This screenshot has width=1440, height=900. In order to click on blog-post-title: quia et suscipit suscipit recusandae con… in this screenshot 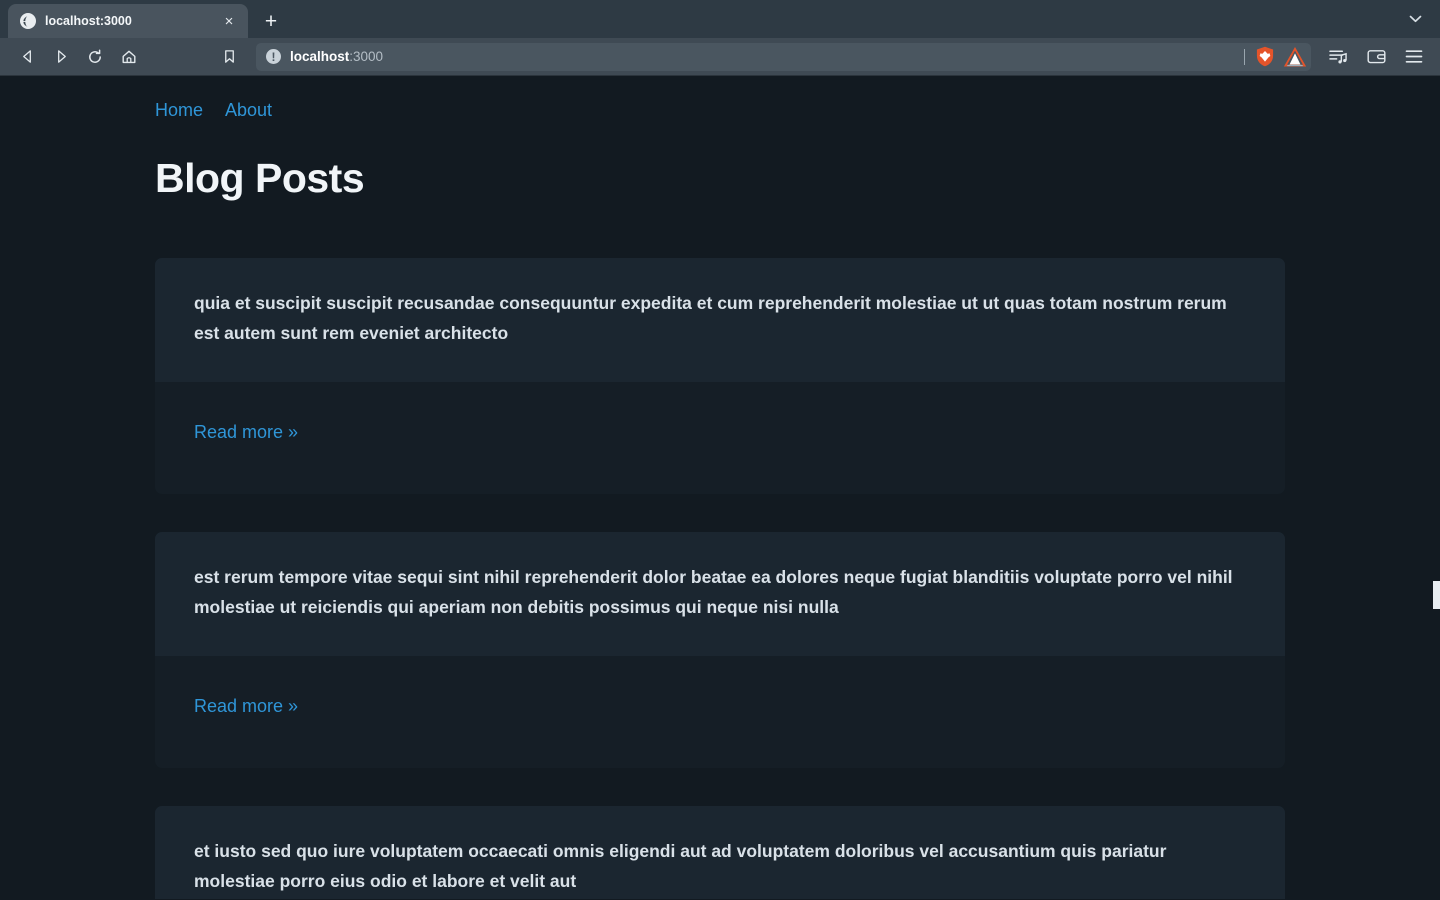, I will do `click(710, 318)`.